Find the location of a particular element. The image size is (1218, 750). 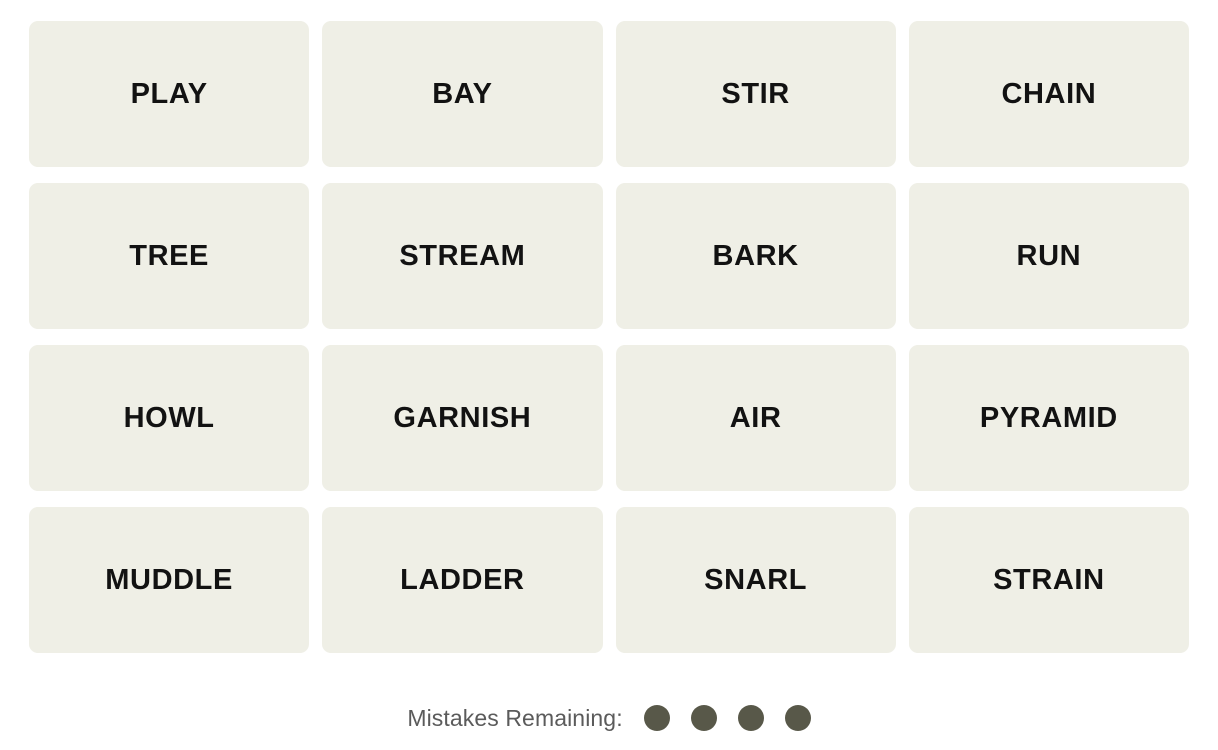

word-tile-label: STRAIN is located at coordinates (1049, 579).